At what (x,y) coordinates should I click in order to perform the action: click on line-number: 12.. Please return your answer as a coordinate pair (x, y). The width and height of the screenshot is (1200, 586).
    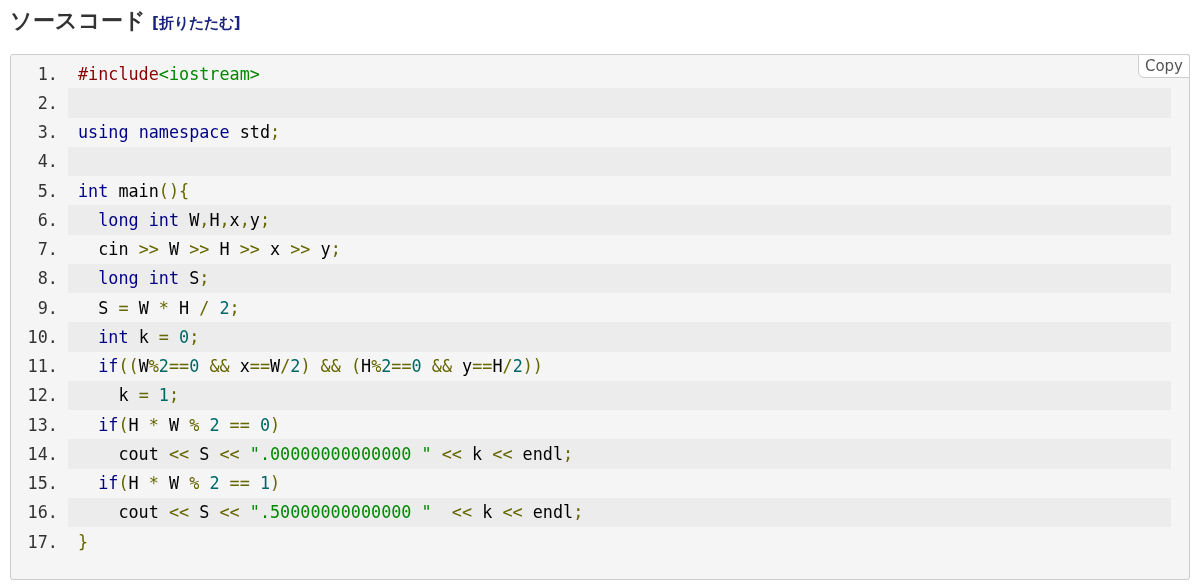
    Looking at the image, I should click on (42, 395).